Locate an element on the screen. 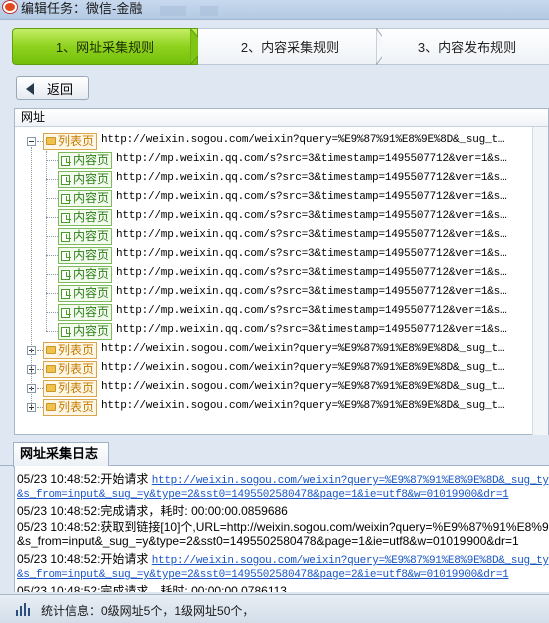  log-tab-bar: 网址采集日志 is located at coordinates (274, 453).